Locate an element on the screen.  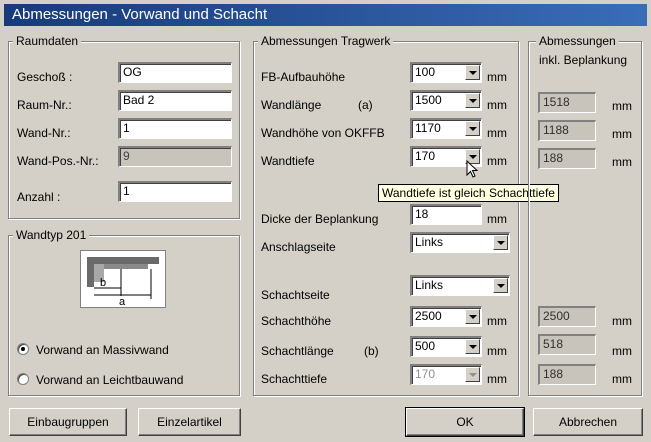
wand-pos-nr-label: Wand-Pos.-Nr.: is located at coordinates (58, 161).